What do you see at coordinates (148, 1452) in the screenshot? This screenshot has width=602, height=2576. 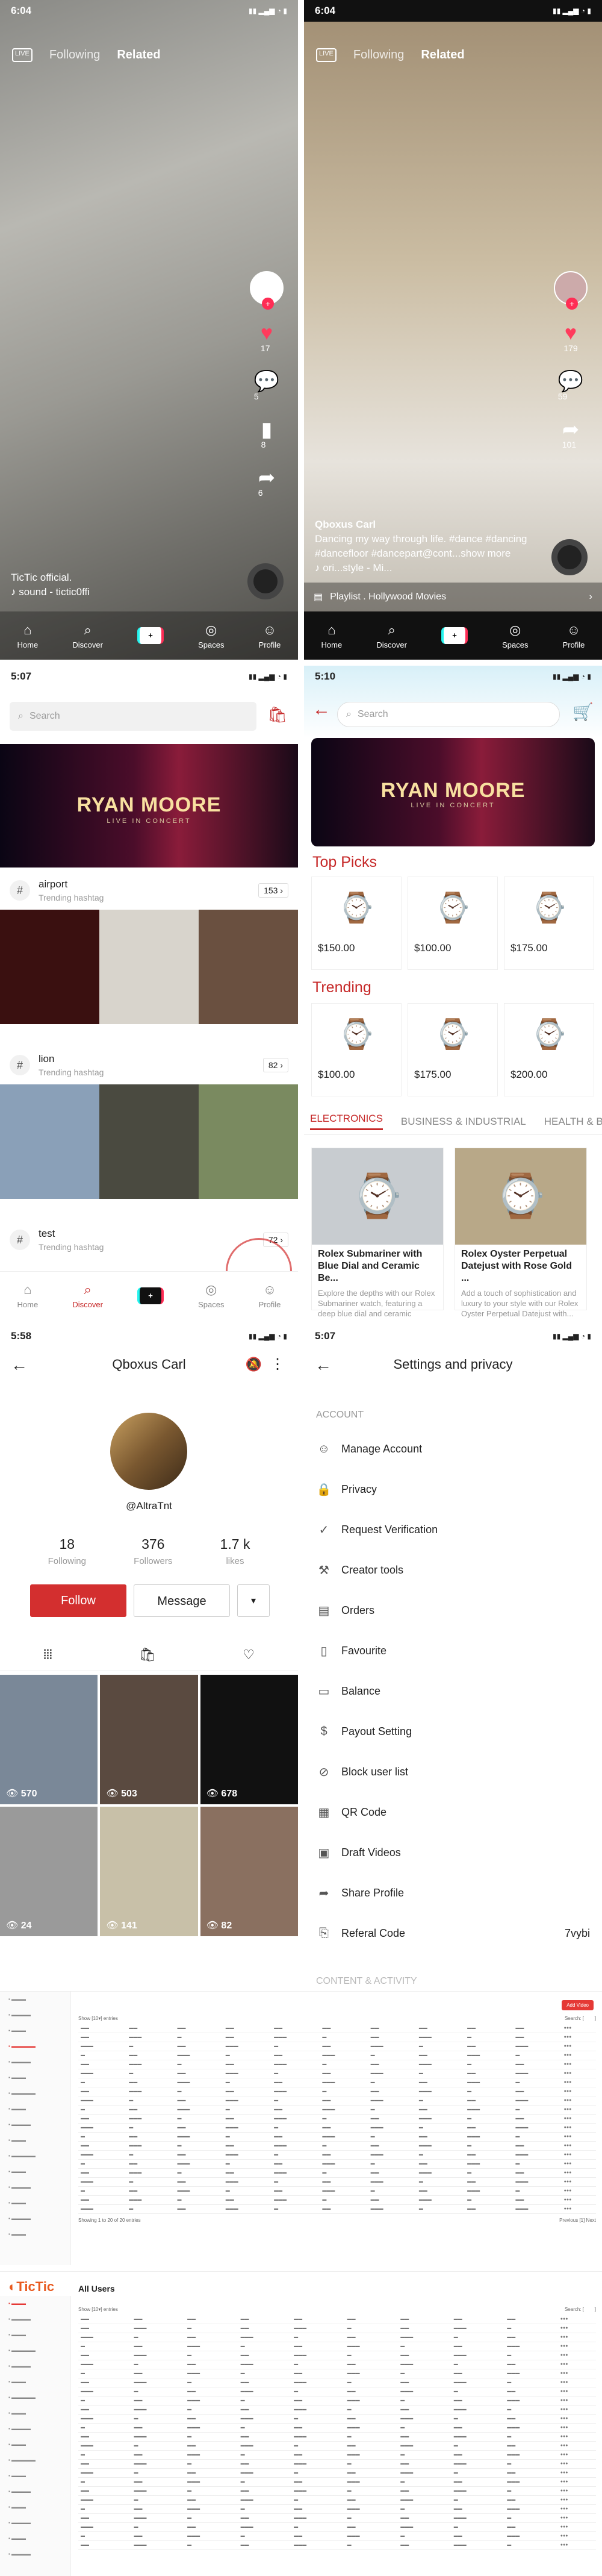 I see `avatar` at bounding box center [148, 1452].